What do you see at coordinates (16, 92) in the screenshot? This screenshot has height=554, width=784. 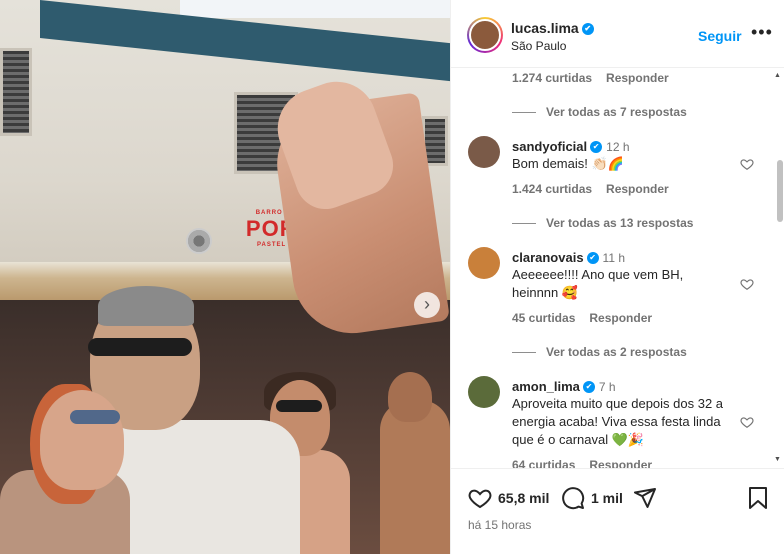 I see `window` at bounding box center [16, 92].